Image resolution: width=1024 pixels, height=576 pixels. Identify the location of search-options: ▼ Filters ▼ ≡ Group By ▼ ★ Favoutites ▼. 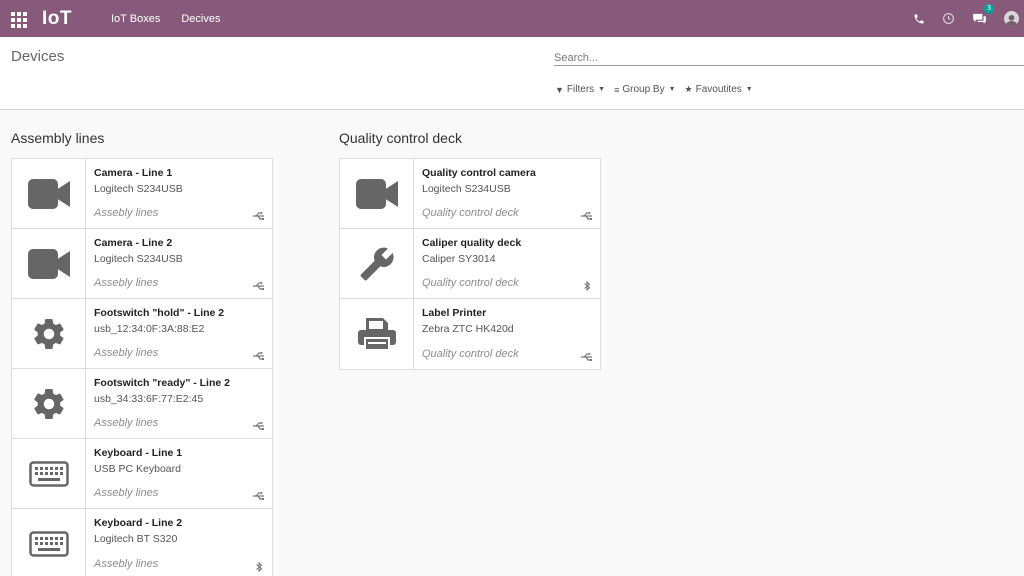
(658, 89).